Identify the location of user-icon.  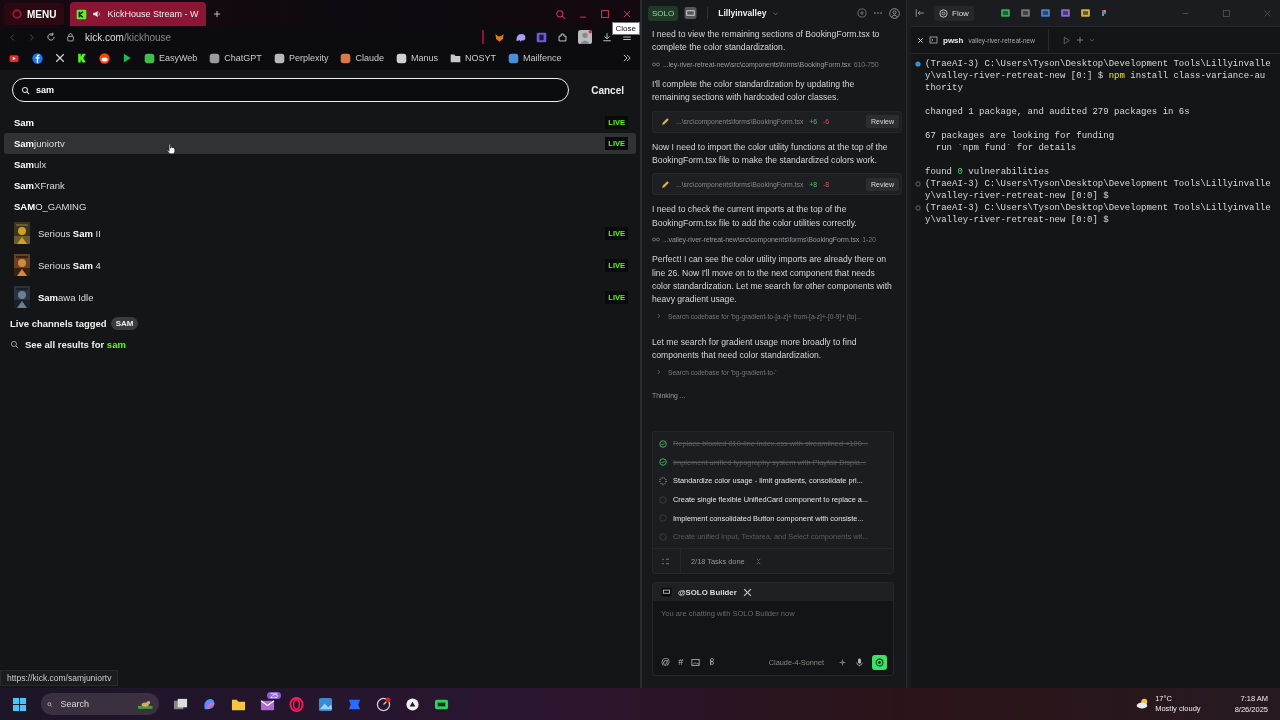
(894, 13).